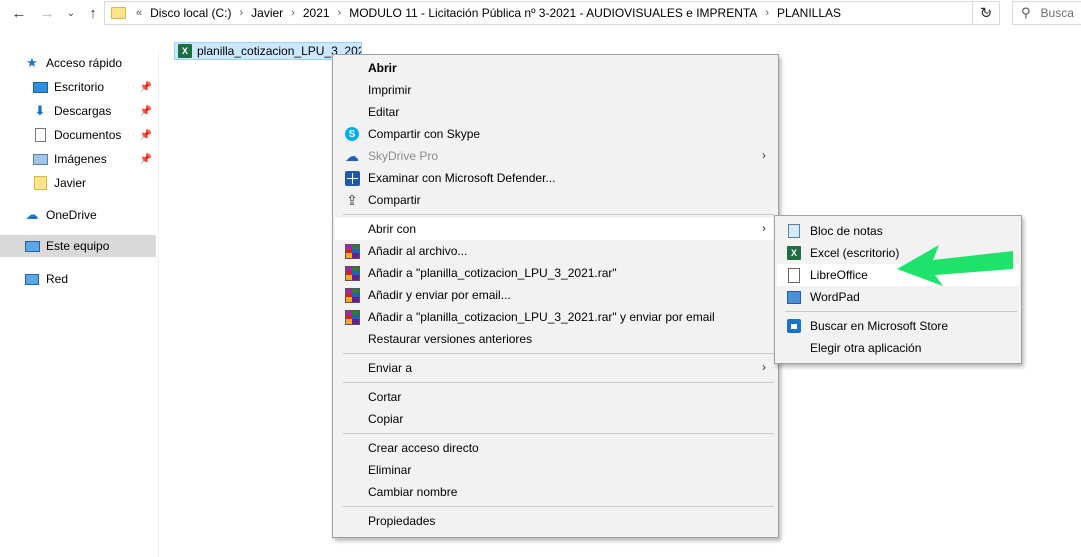  What do you see at coordinates (94, 111) in the screenshot?
I see `nav-item-descargas: ⬇ Descargas 📌` at bounding box center [94, 111].